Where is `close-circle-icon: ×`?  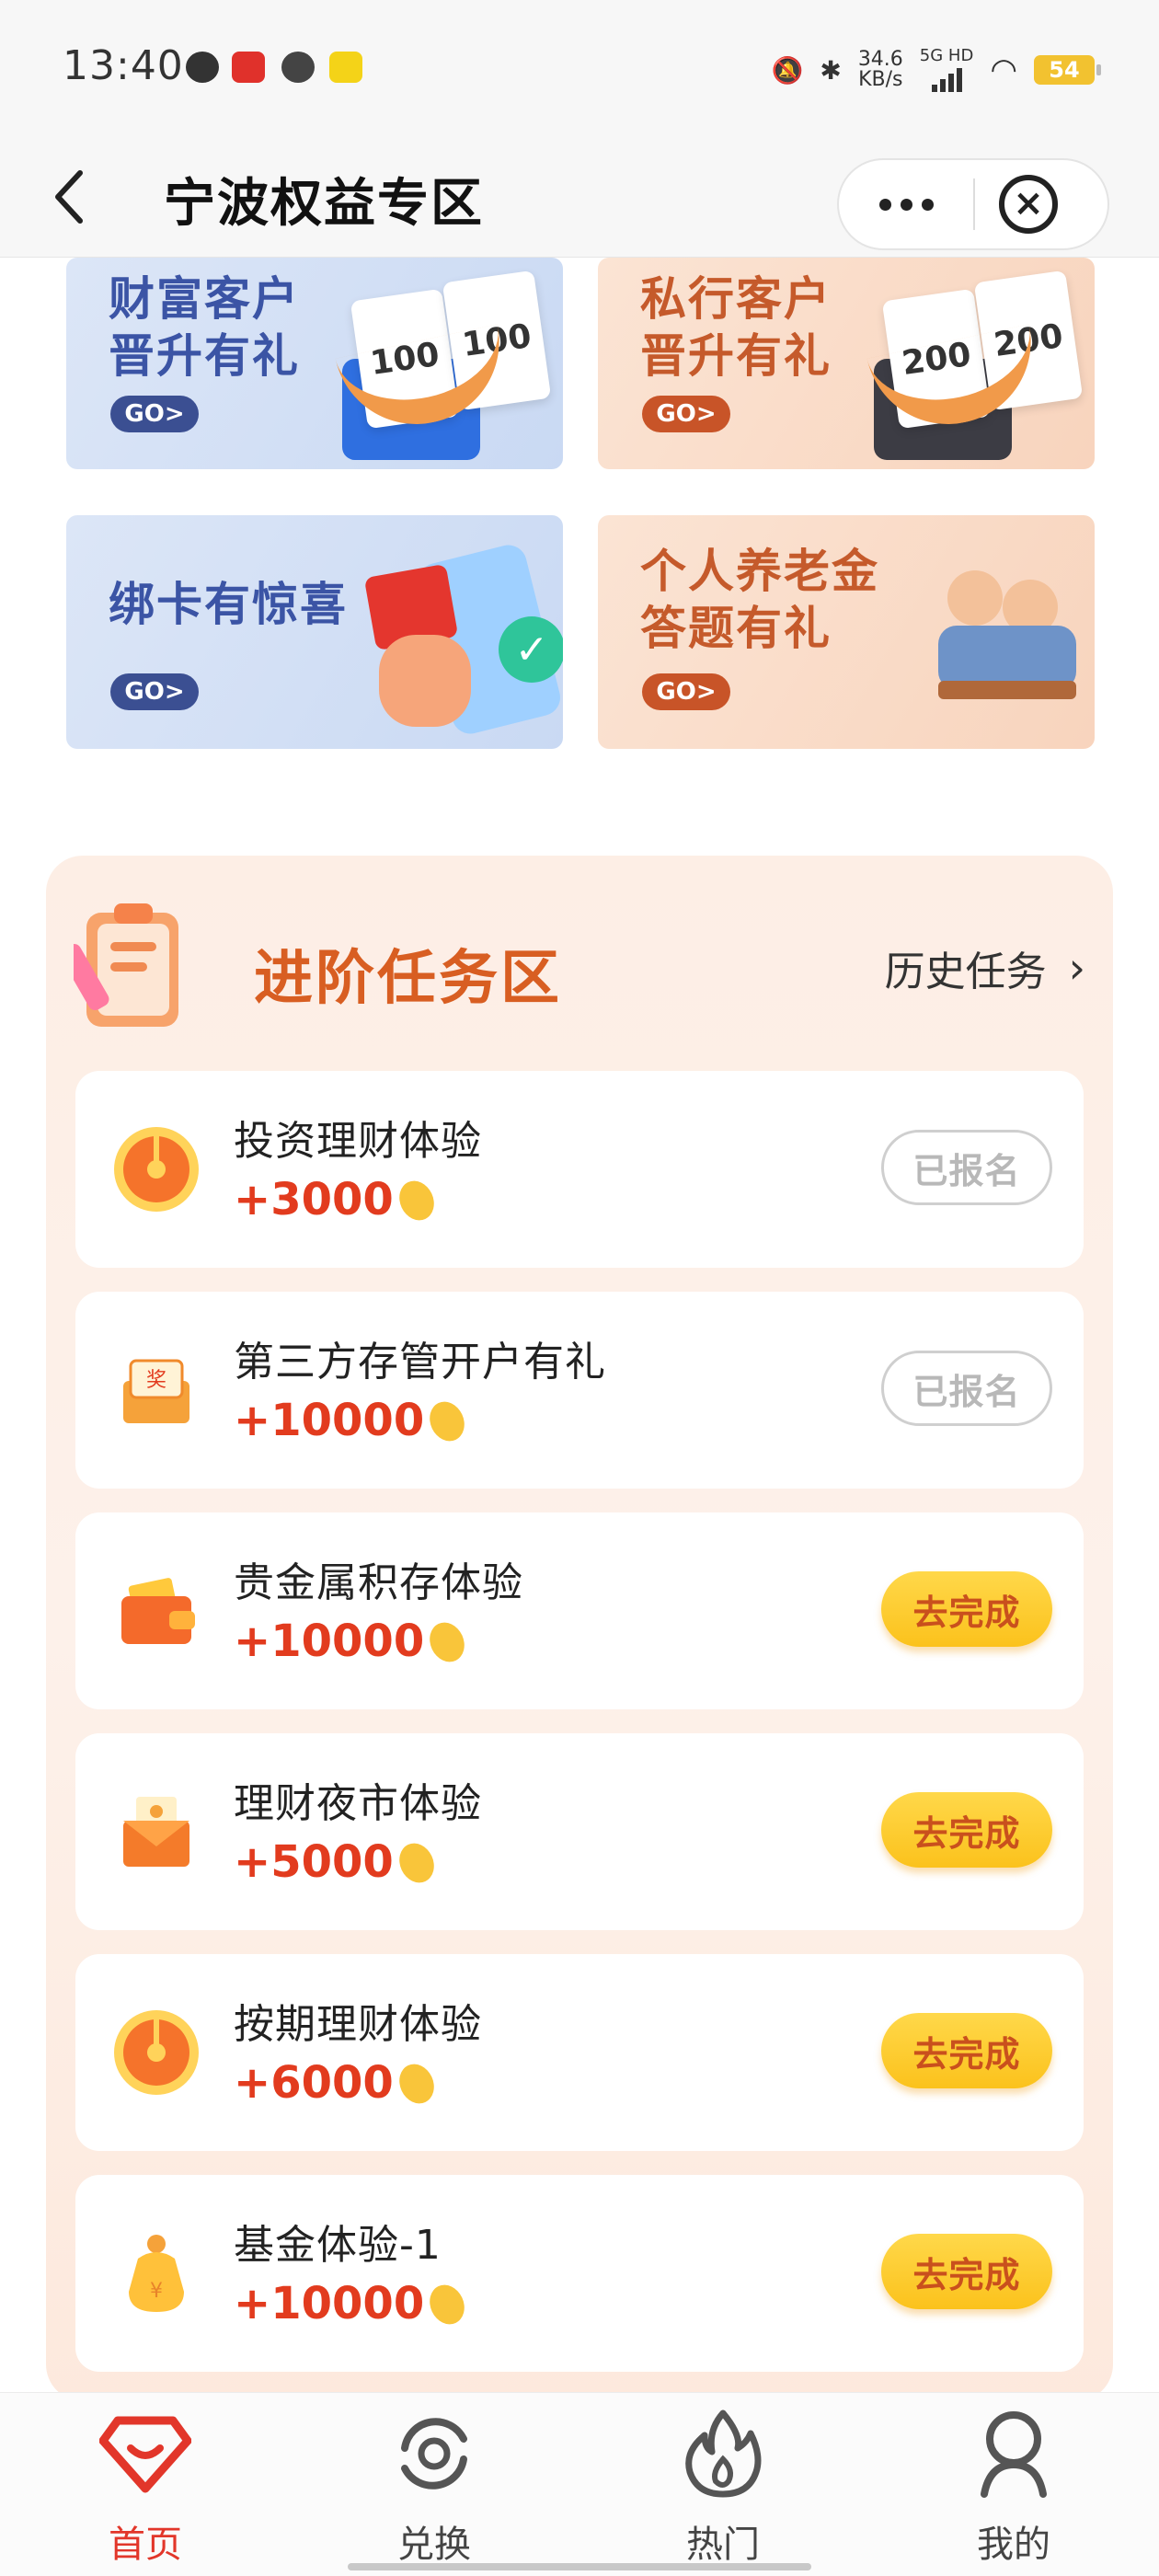
close-circle-icon: × is located at coordinates (1028, 202).